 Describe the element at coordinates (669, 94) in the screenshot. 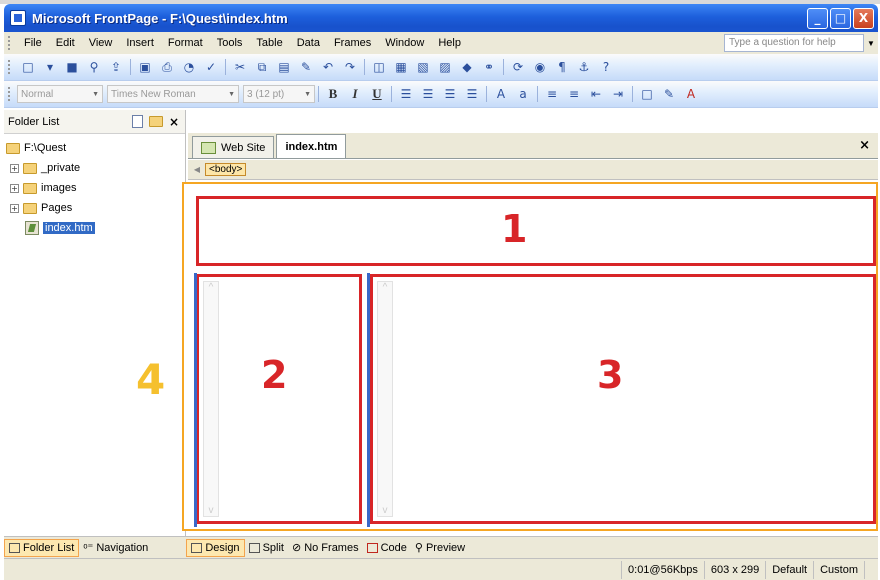

I see `highlight-icon: ✎` at that location.